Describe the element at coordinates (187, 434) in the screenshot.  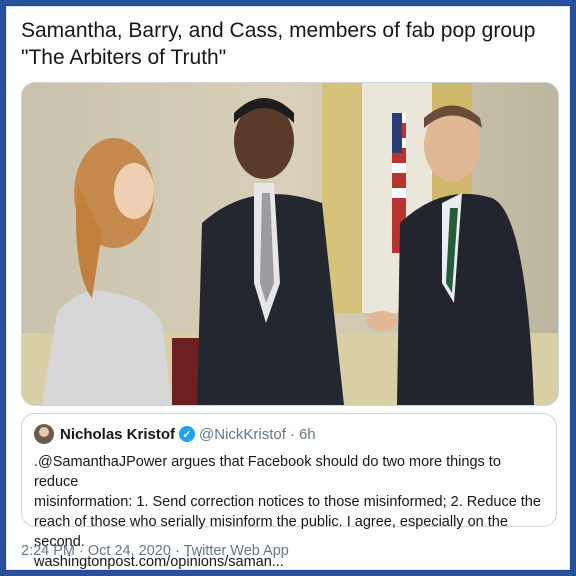
I see `verified-badge-icon: ✓` at that location.